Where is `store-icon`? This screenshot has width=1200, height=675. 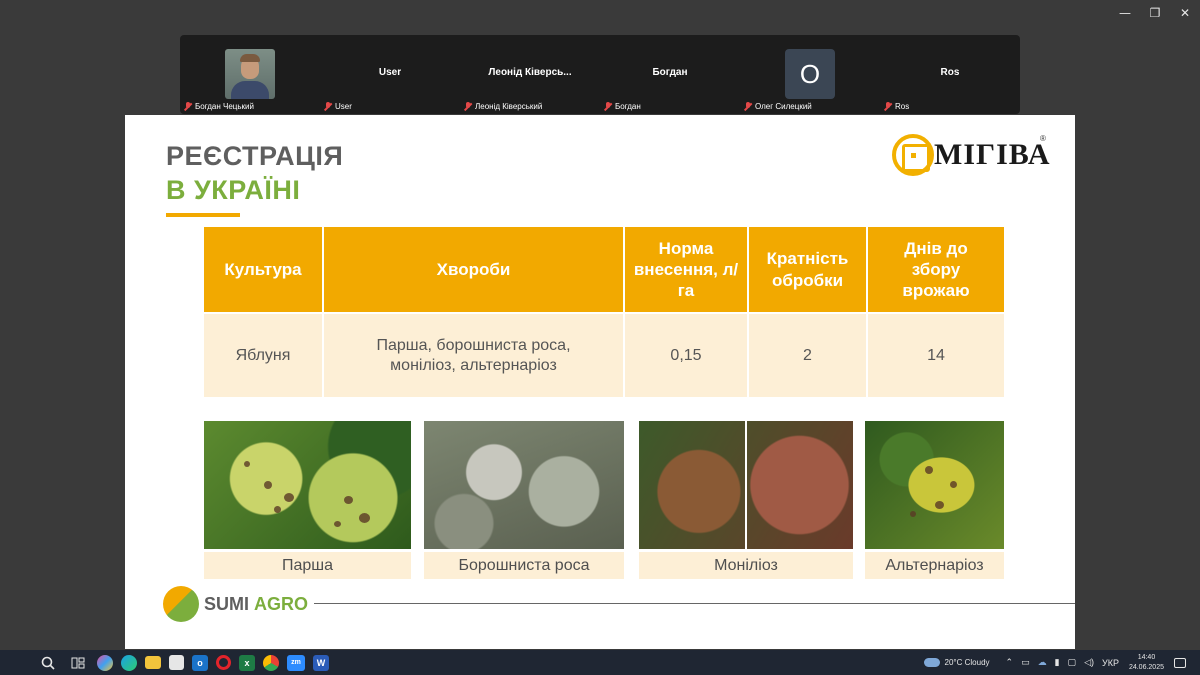 store-icon is located at coordinates (176, 662).